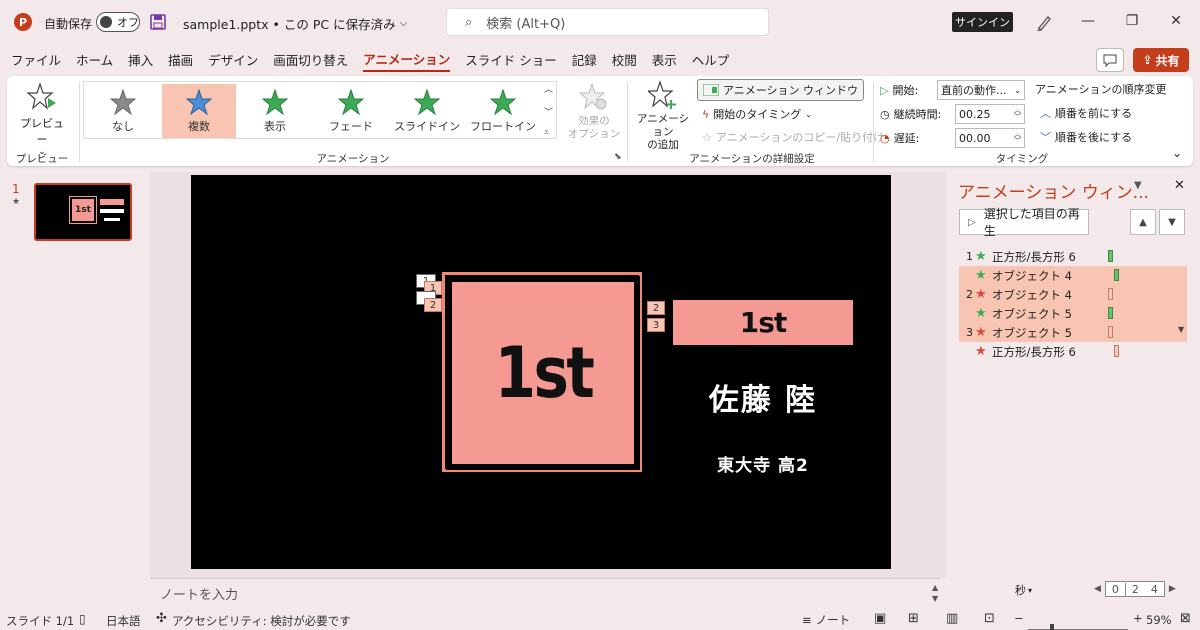  What do you see at coordinates (123, 621) in the screenshot?
I see `language-label: 日本語` at bounding box center [123, 621].